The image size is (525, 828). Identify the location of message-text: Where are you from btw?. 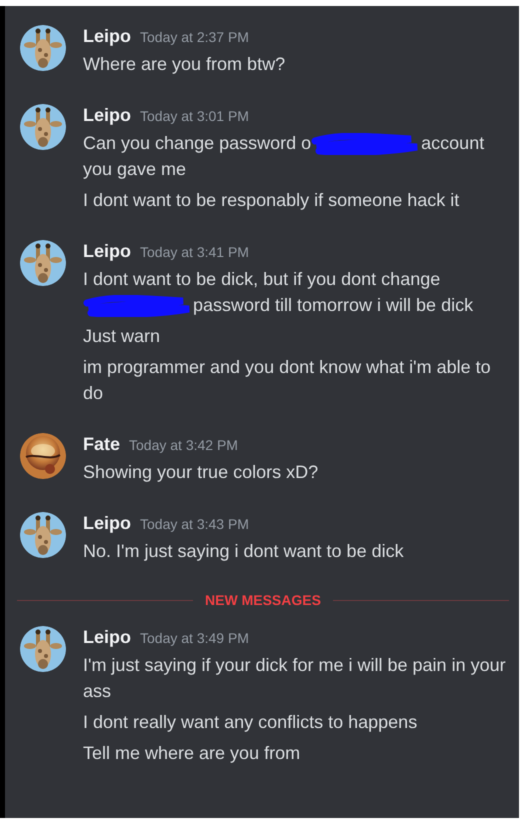
(184, 64).